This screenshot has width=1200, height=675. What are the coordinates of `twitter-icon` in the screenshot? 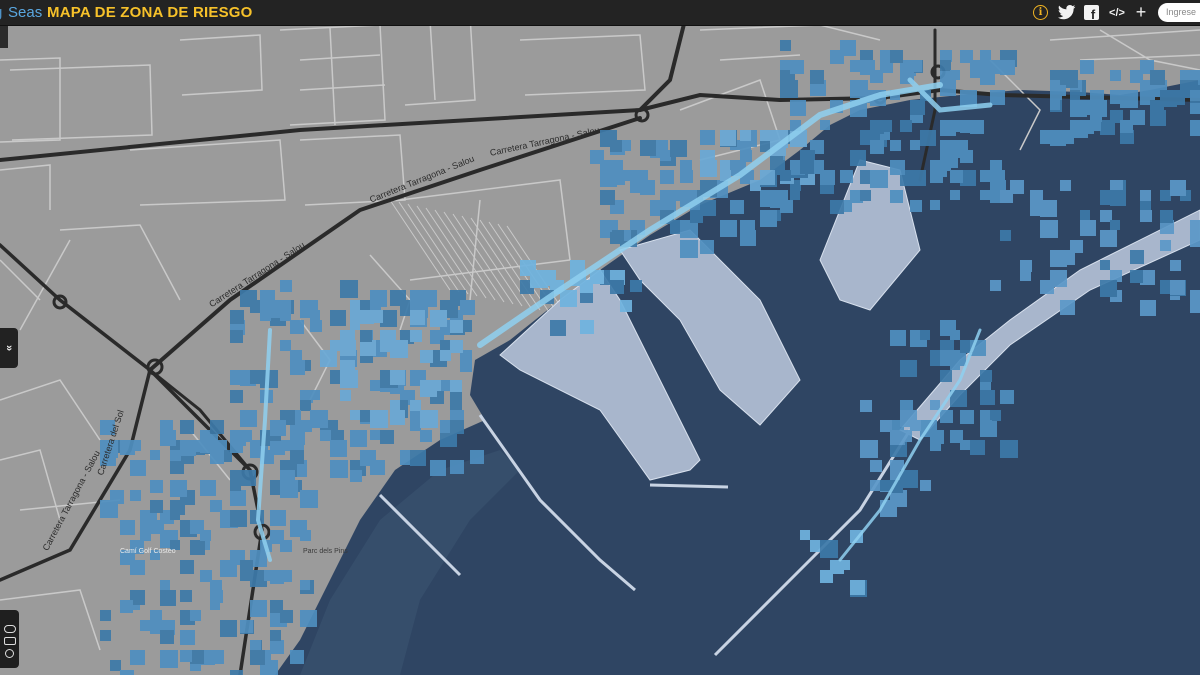 It's located at (1067, 12).